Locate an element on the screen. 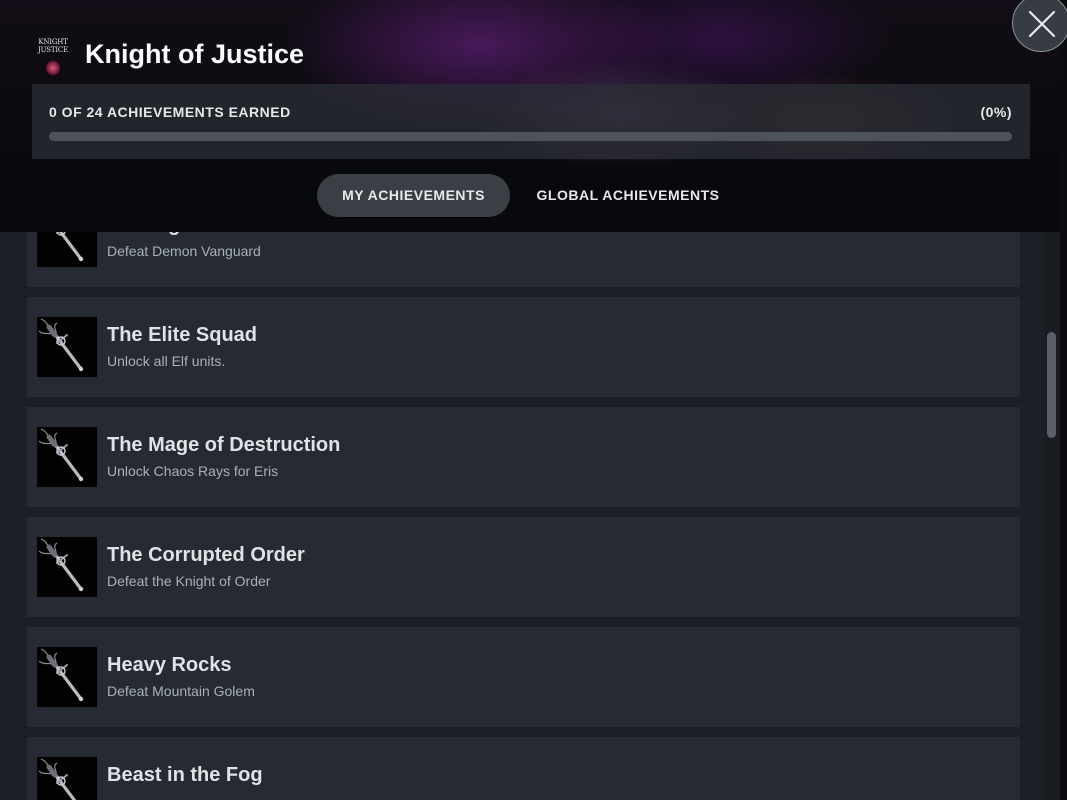  window-edge is located at coordinates (1063, 400).